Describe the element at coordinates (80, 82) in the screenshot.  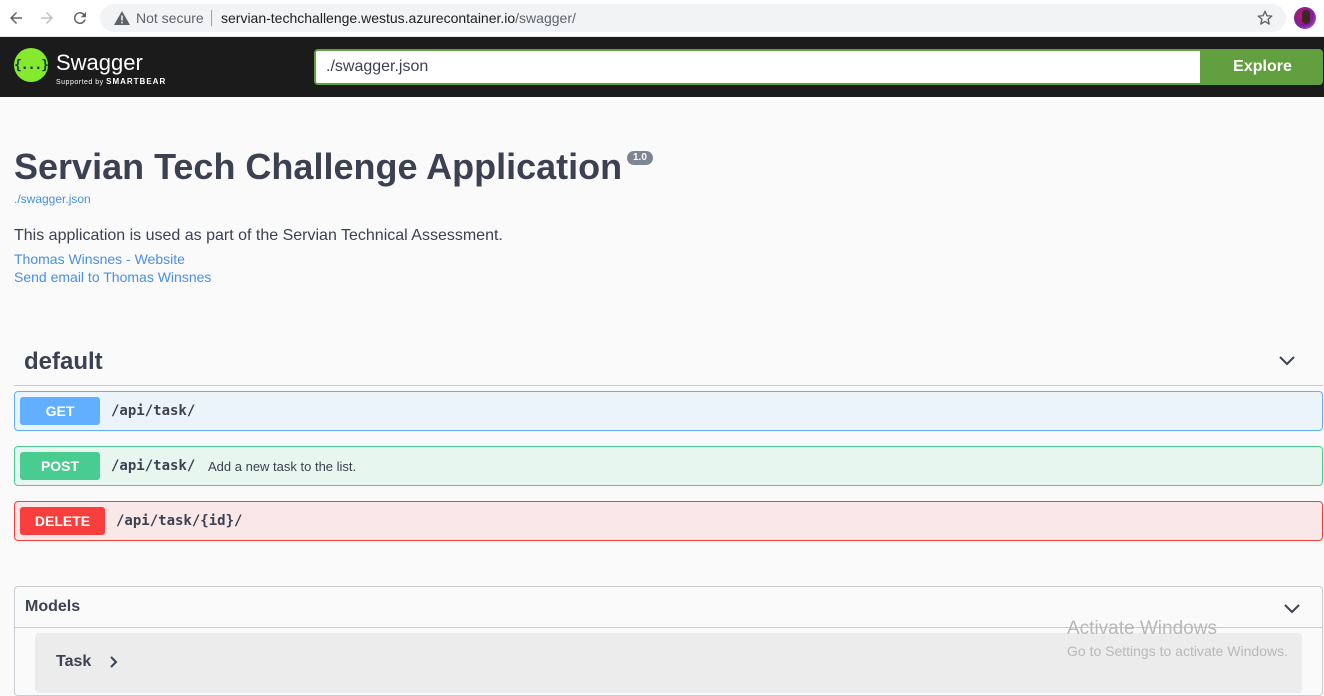
I see `supported-by-prefix: Supported by` at that location.